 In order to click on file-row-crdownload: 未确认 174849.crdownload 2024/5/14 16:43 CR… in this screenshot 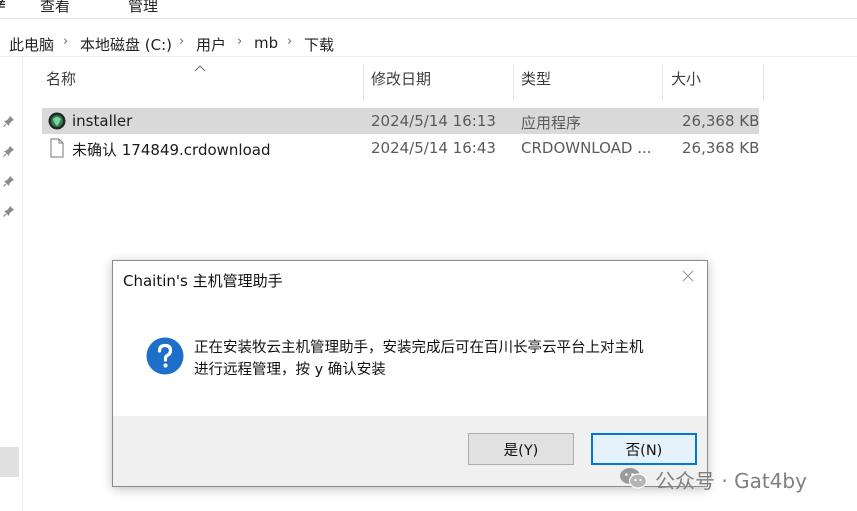, I will do `click(400, 148)`.